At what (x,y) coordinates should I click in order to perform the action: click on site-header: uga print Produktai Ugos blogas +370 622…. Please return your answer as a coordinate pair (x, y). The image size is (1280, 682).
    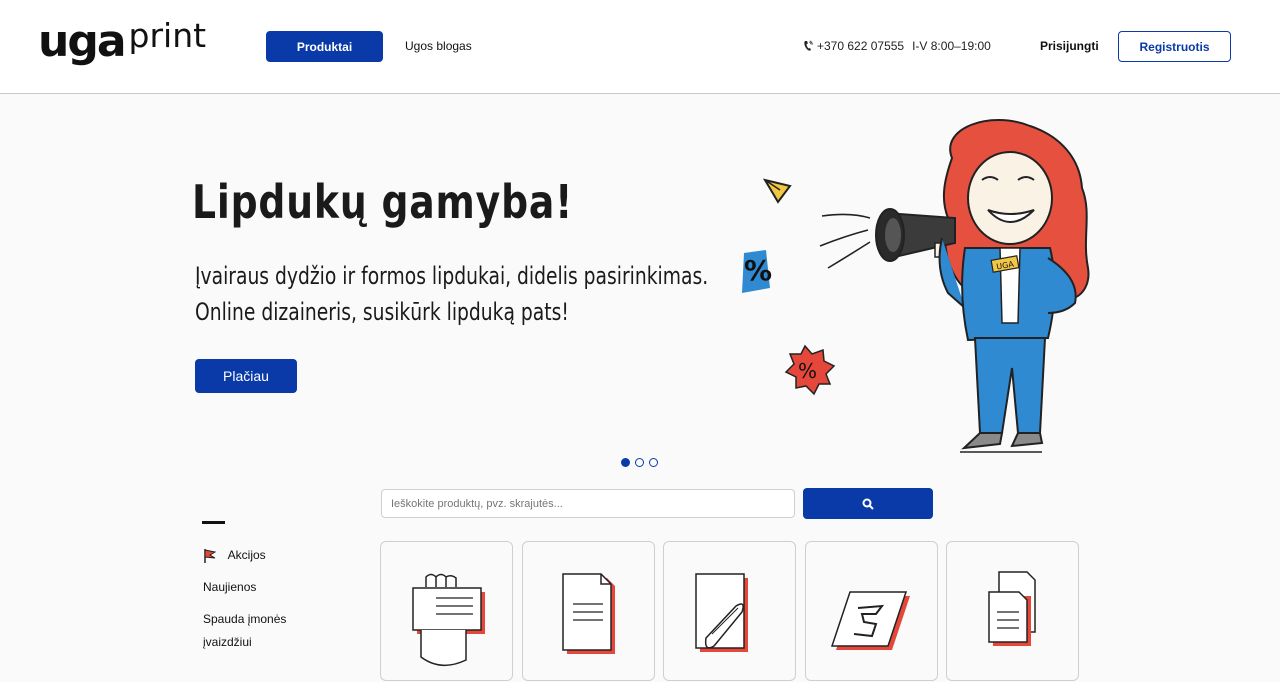
    Looking at the image, I should click on (640, 47).